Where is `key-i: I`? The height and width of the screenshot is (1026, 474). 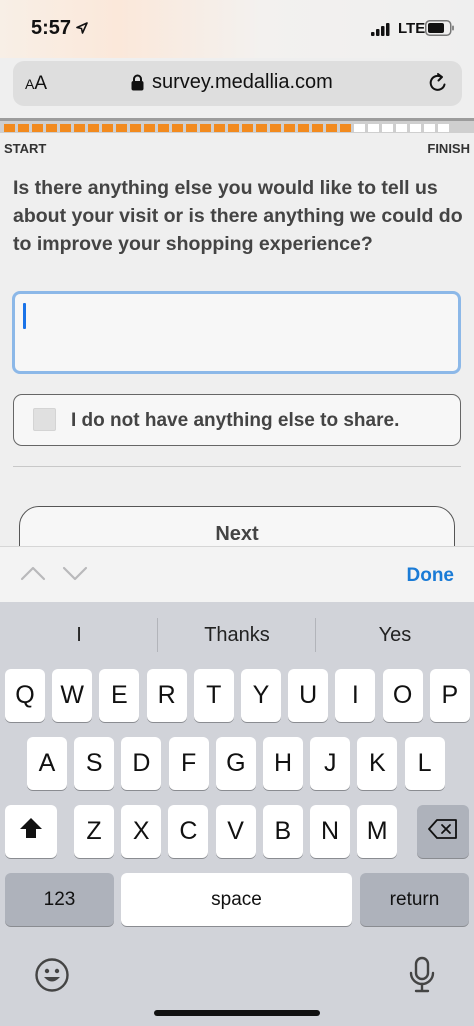 key-i: I is located at coordinates (355, 695).